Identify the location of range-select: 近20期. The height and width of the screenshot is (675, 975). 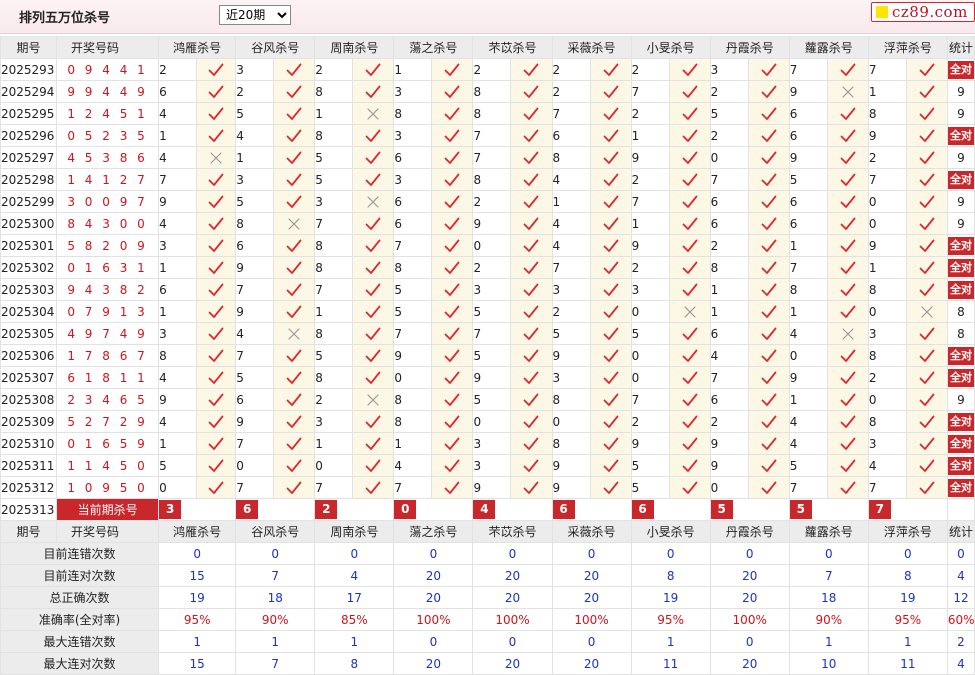
(255, 15).